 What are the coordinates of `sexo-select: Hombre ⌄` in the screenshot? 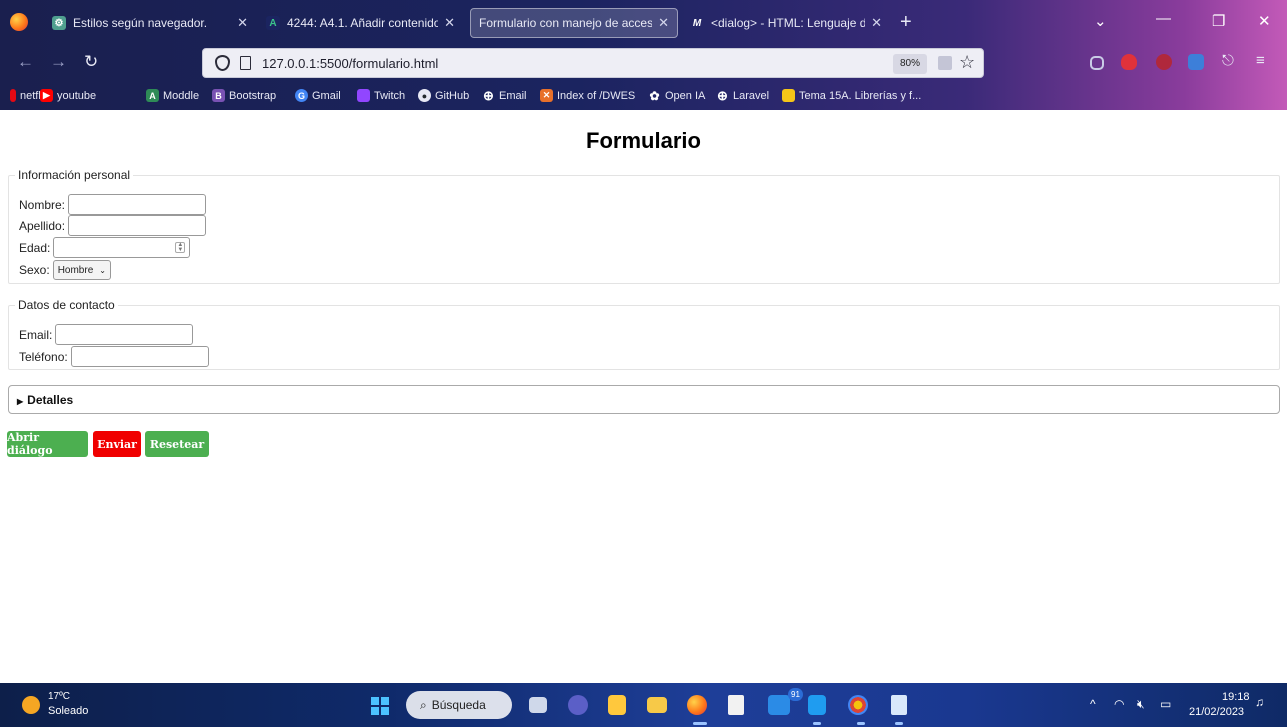 It's located at (81, 270).